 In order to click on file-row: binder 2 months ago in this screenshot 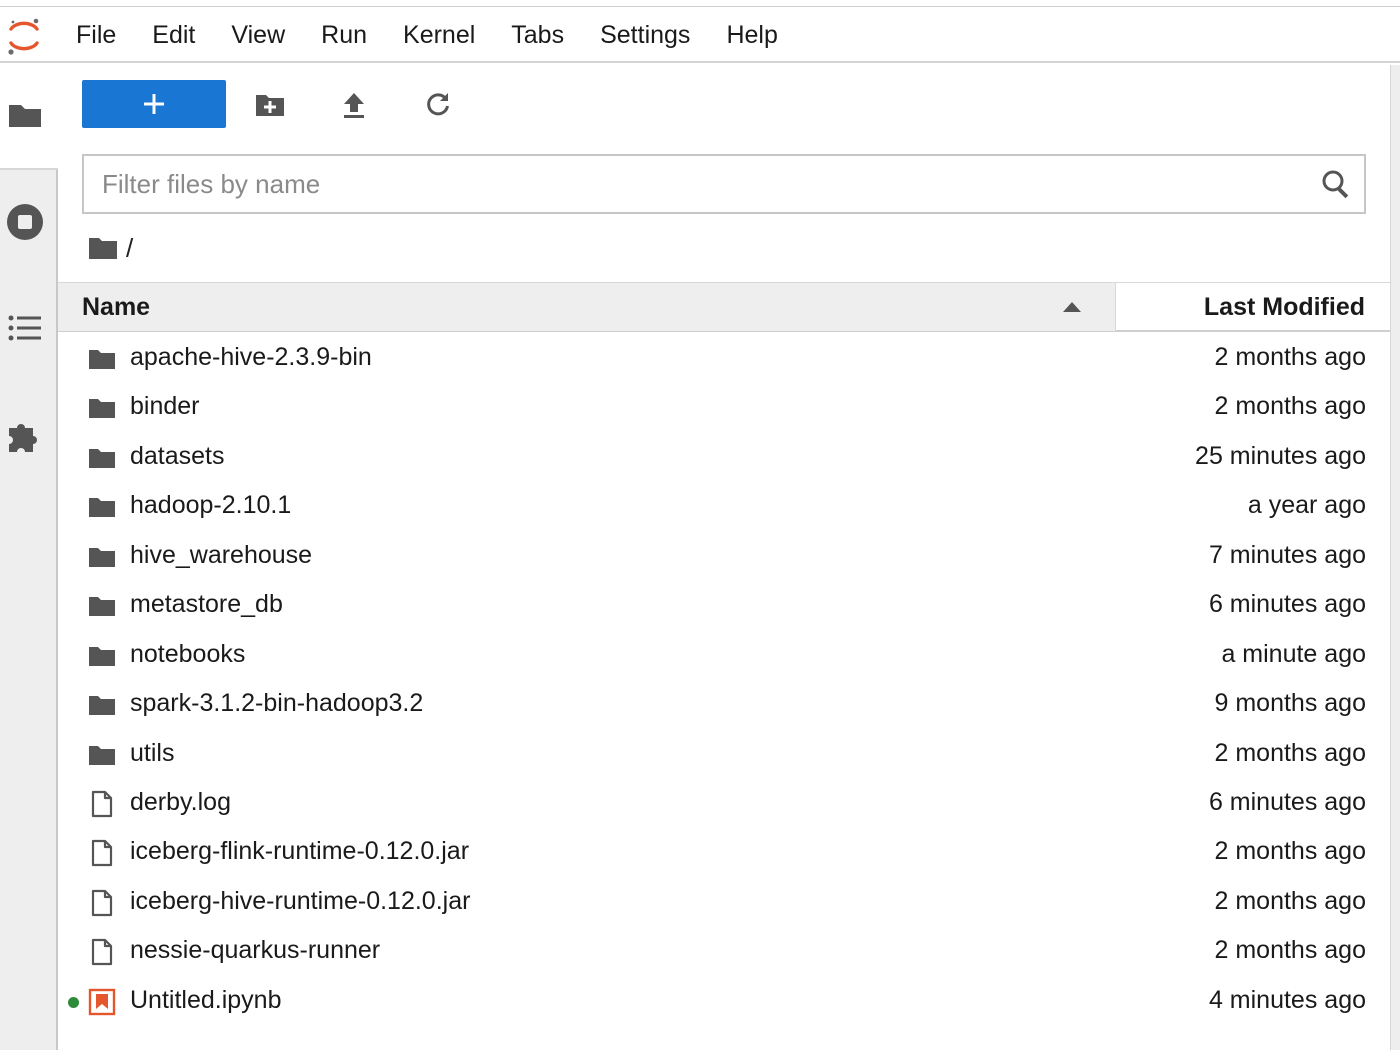, I will do `click(724, 407)`.